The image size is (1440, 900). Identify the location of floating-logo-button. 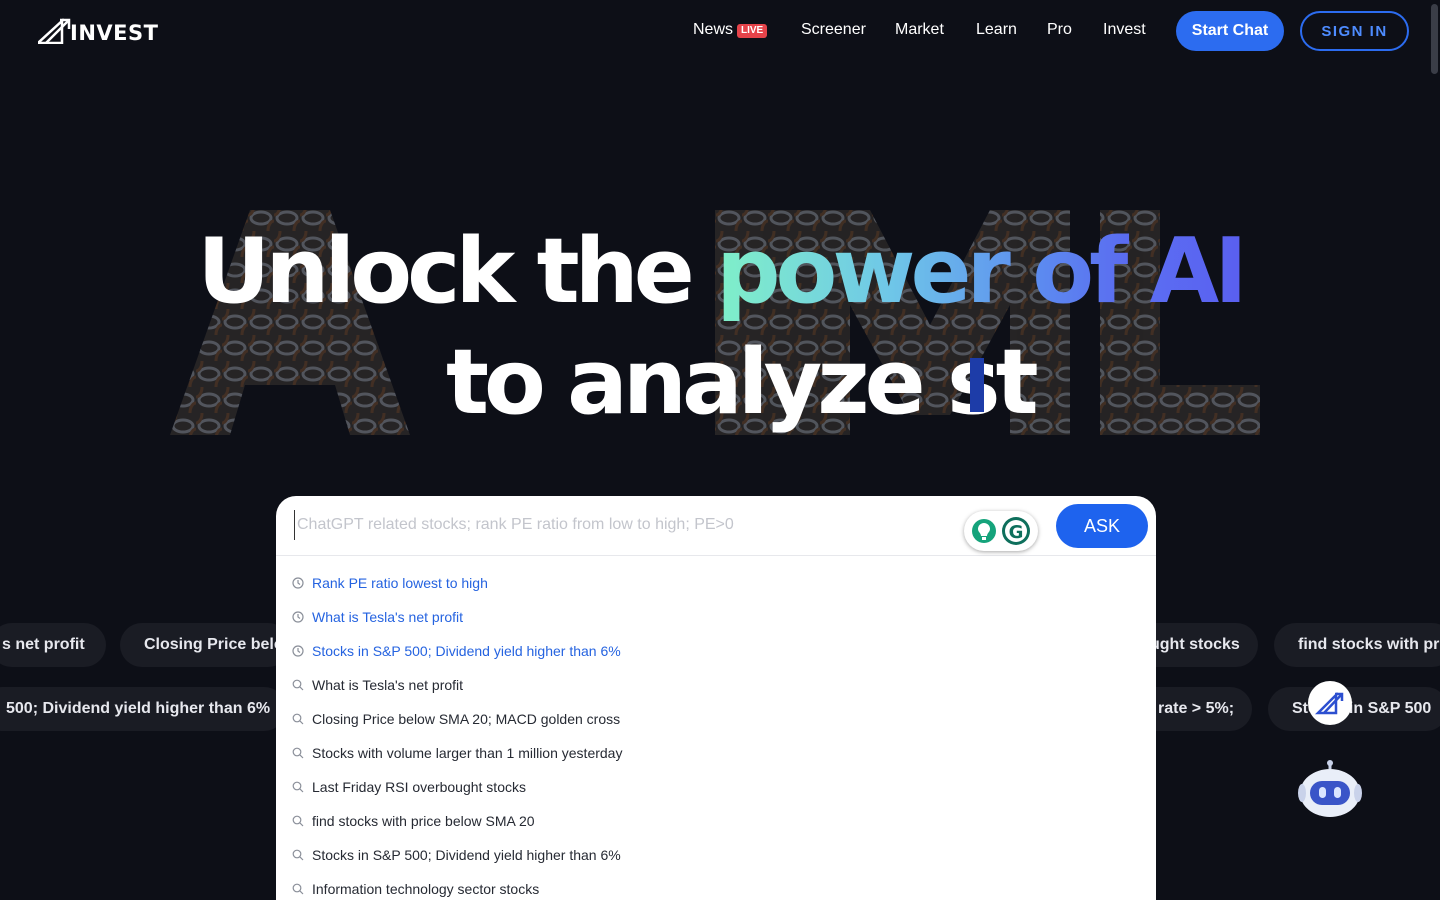
(1330, 703).